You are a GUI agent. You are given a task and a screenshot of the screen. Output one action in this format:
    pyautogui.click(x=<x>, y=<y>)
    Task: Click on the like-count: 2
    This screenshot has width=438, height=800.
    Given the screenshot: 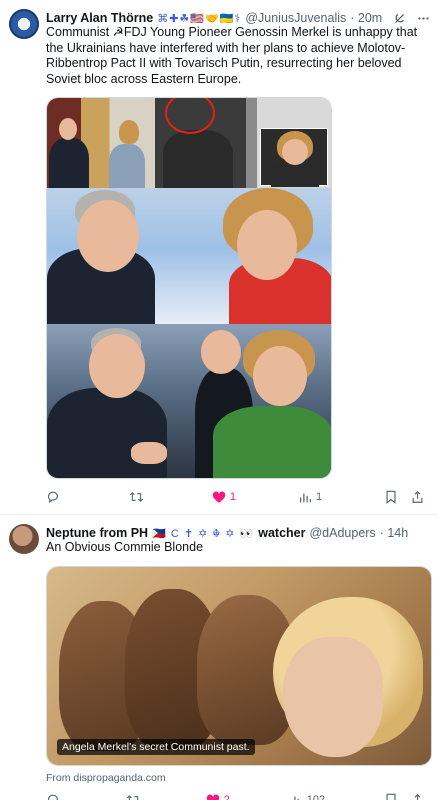 What is the action you would take?
    pyautogui.click(x=226, y=797)
    